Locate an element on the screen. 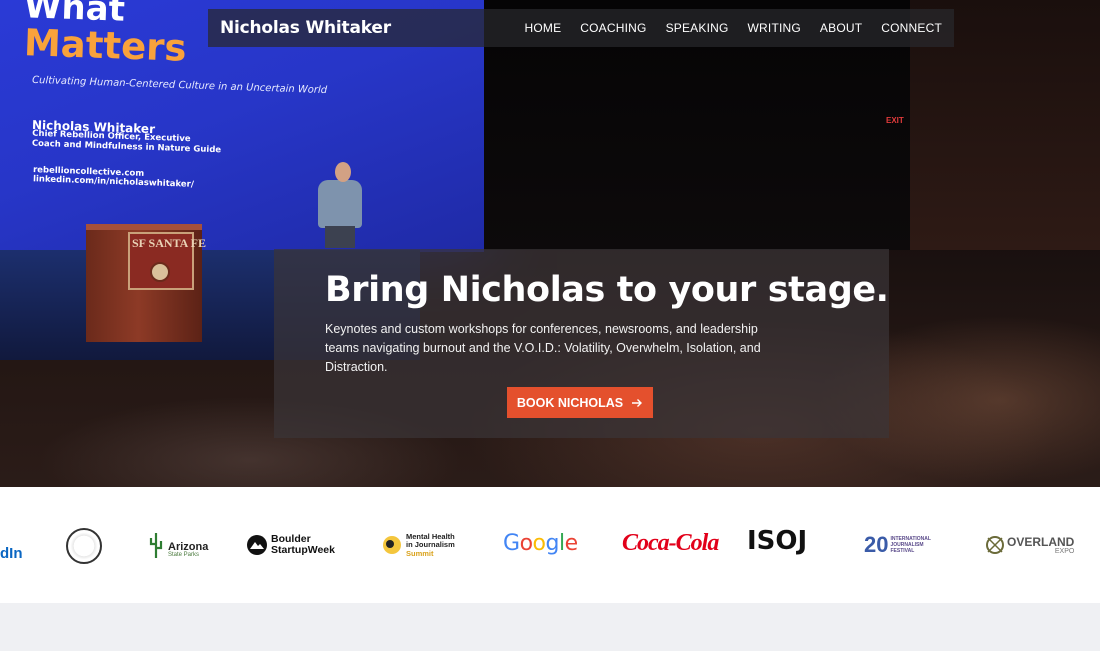 This screenshot has width=1100, height=651. book-nicholas-button: BOOK NICHOLAS is located at coordinates (580, 402).